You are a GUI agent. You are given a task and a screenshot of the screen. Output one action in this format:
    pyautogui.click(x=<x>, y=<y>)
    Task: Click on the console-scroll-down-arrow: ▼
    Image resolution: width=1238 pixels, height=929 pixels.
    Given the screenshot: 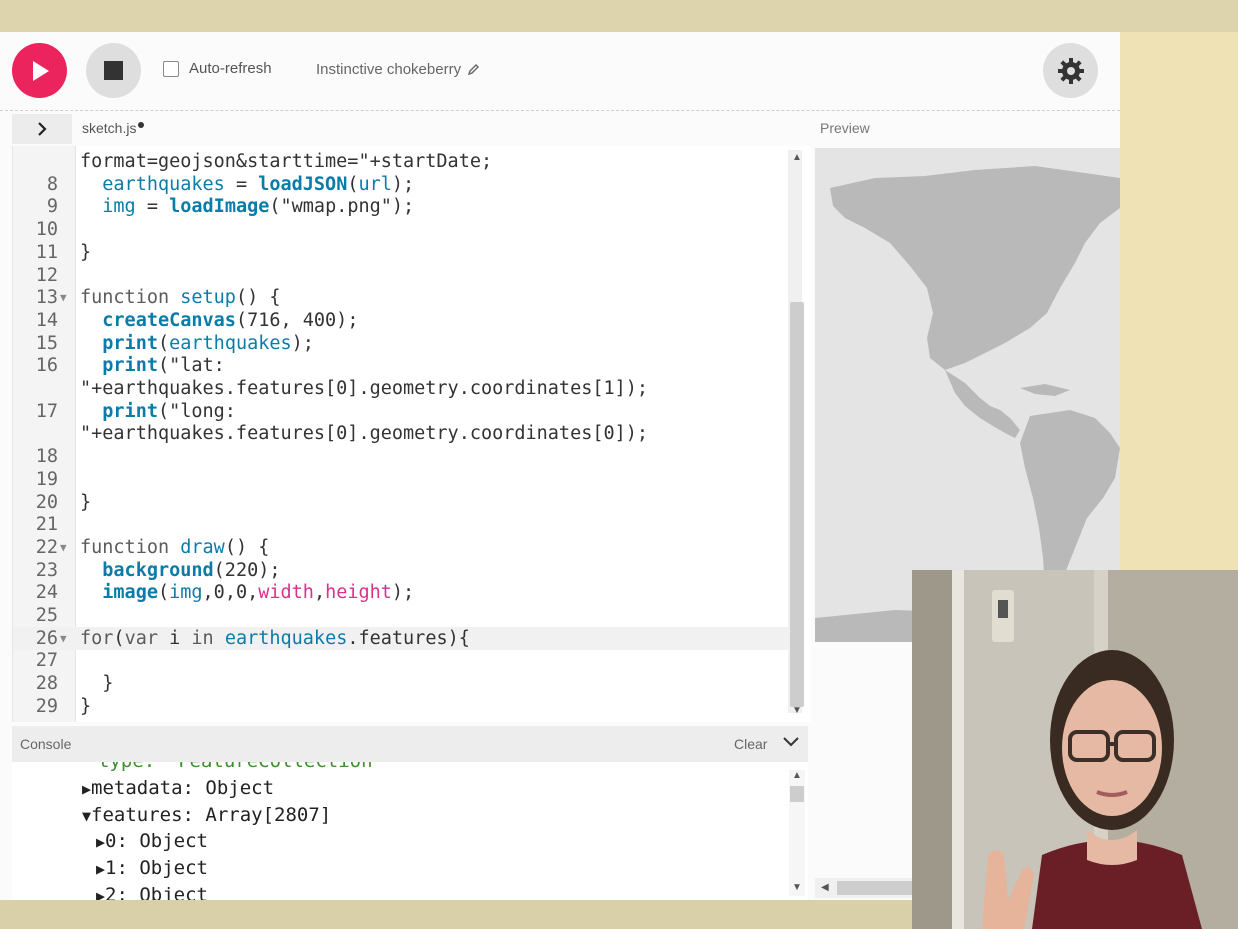 What is the action you would take?
    pyautogui.click(x=797, y=887)
    